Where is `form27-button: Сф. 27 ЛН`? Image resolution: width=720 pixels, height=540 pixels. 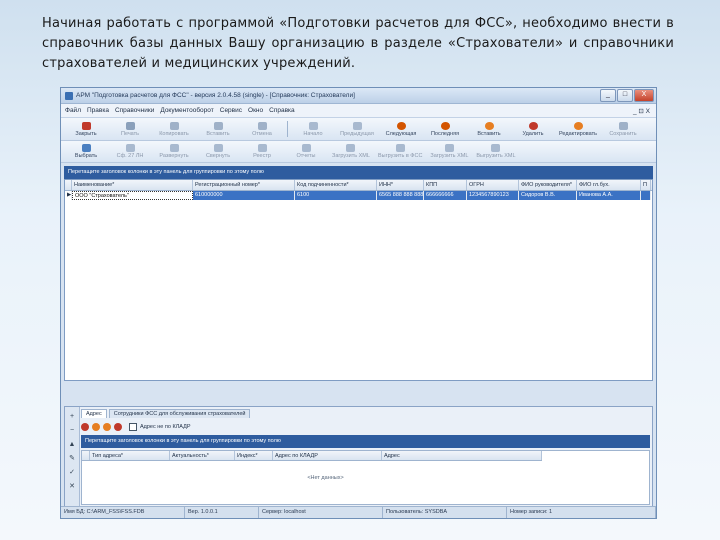 form27-button: Сф. 27 ЛН is located at coordinates (130, 152).